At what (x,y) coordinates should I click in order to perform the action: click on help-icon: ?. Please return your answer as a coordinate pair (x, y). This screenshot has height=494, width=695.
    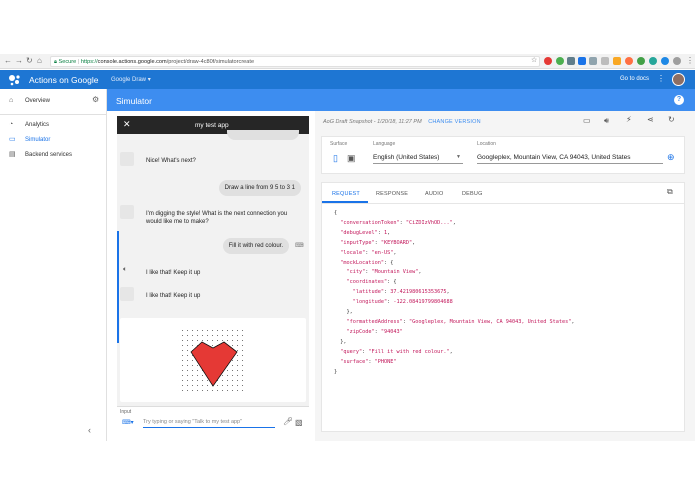
    Looking at the image, I should click on (679, 100).